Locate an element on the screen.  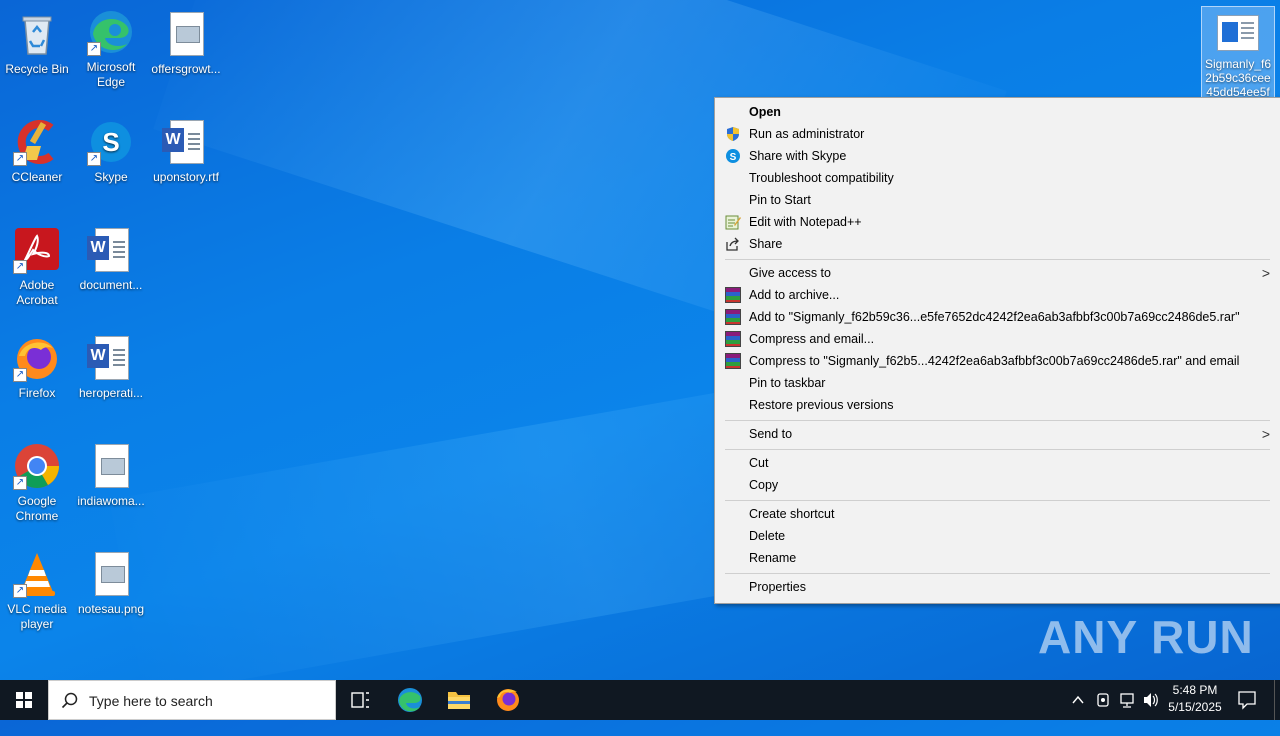
menu-item-delete: Delete is located at coordinates (997, 536).